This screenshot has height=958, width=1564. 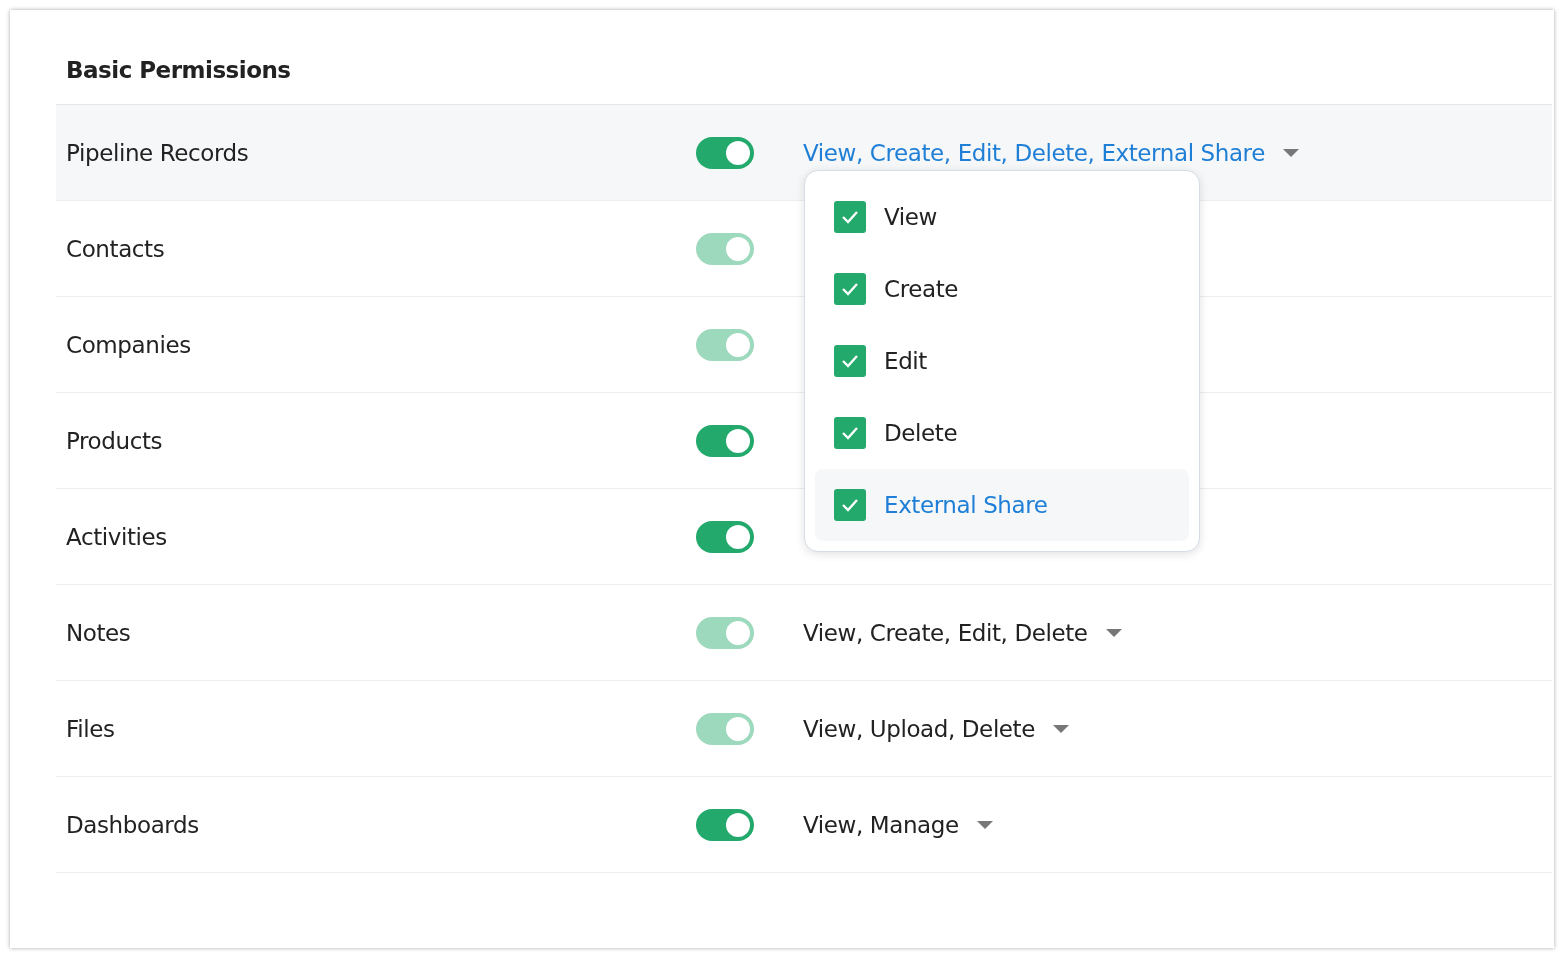 I want to click on module-name: Contacts, so click(x=115, y=248).